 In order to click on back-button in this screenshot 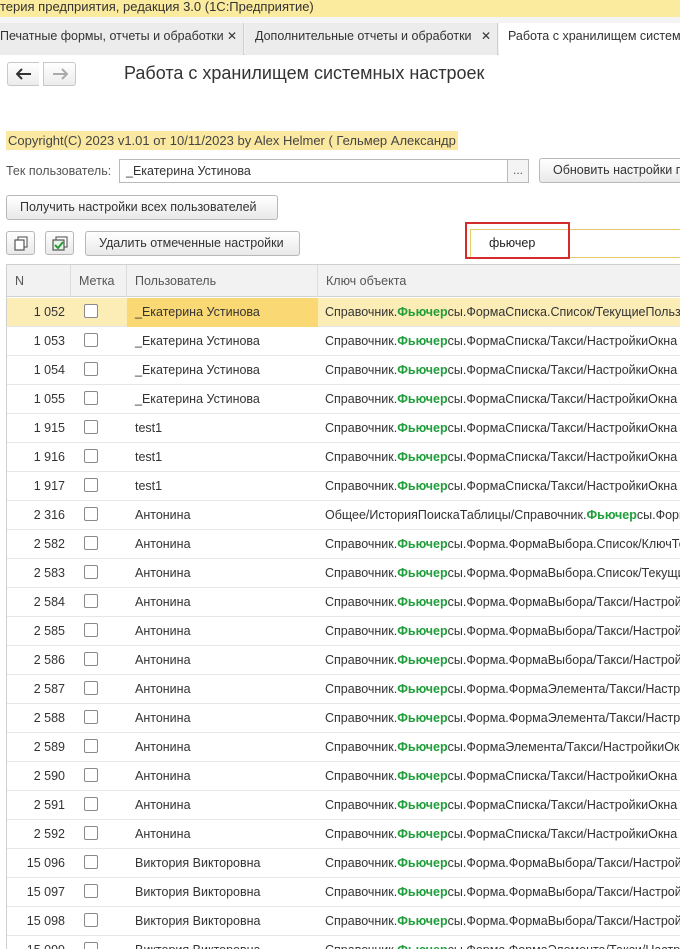, I will do `click(23, 74)`.